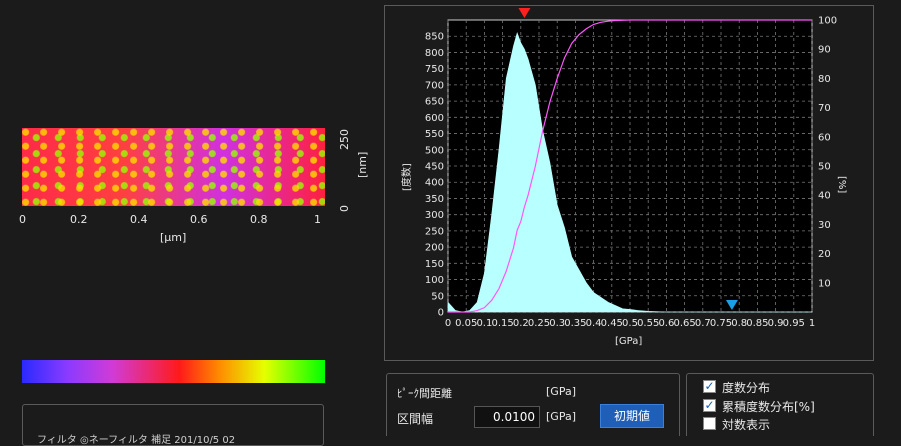 The image size is (901, 446). Describe the element at coordinates (434, 102) in the screenshot. I see `y-tick-label: 650` at that location.